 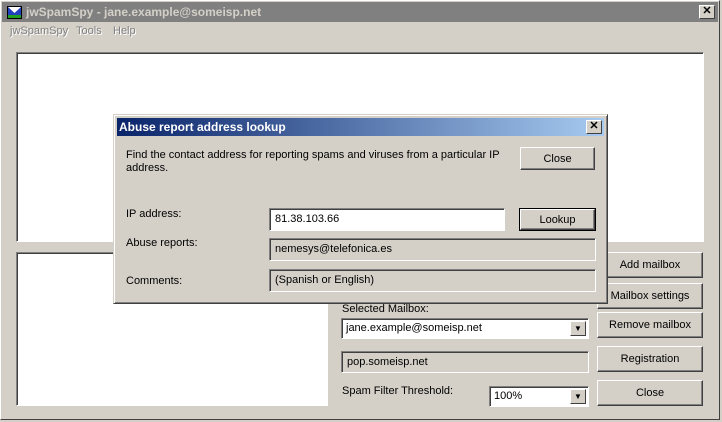 What do you see at coordinates (89, 31) in the screenshot?
I see `menu-tools: Tools` at bounding box center [89, 31].